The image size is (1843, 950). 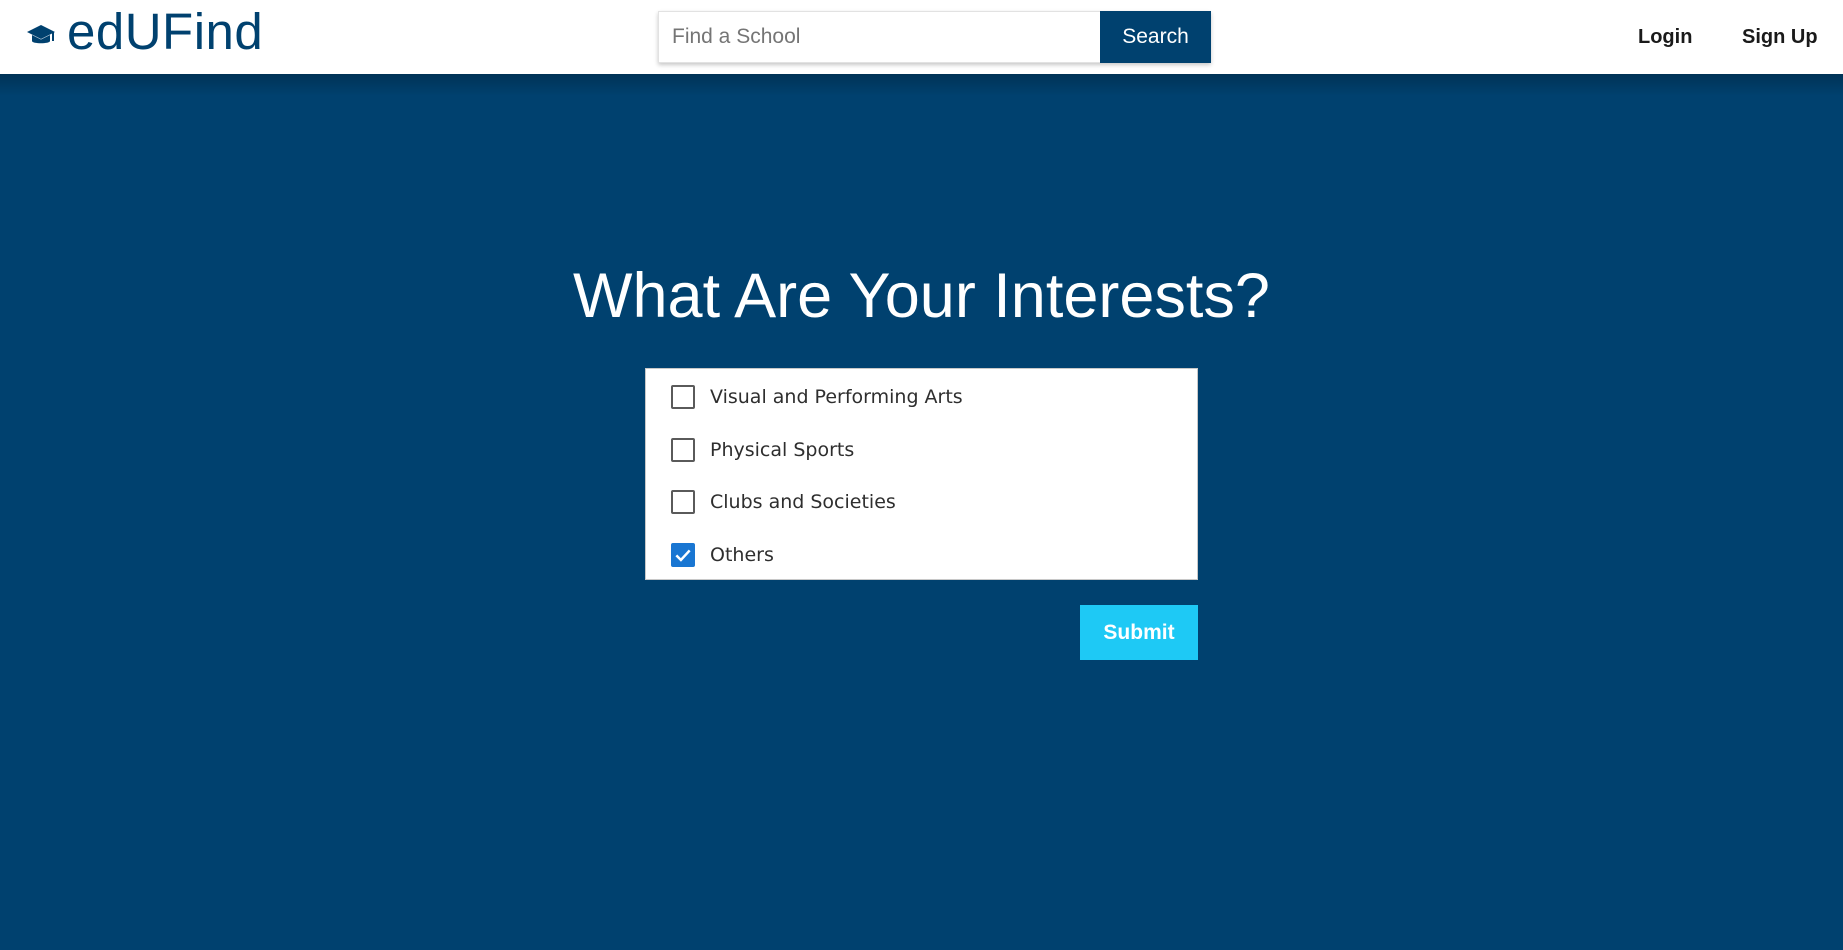 What do you see at coordinates (782, 449) in the screenshot?
I see `interest-label: Physical Sports` at bounding box center [782, 449].